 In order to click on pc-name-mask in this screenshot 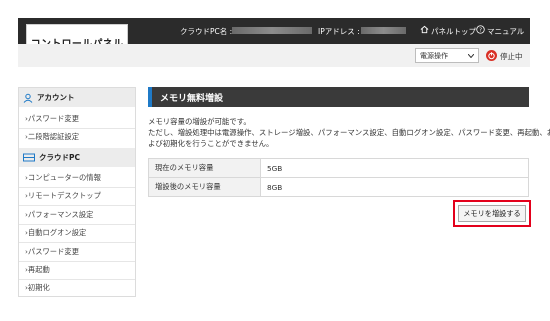, I will do `click(272, 30)`.